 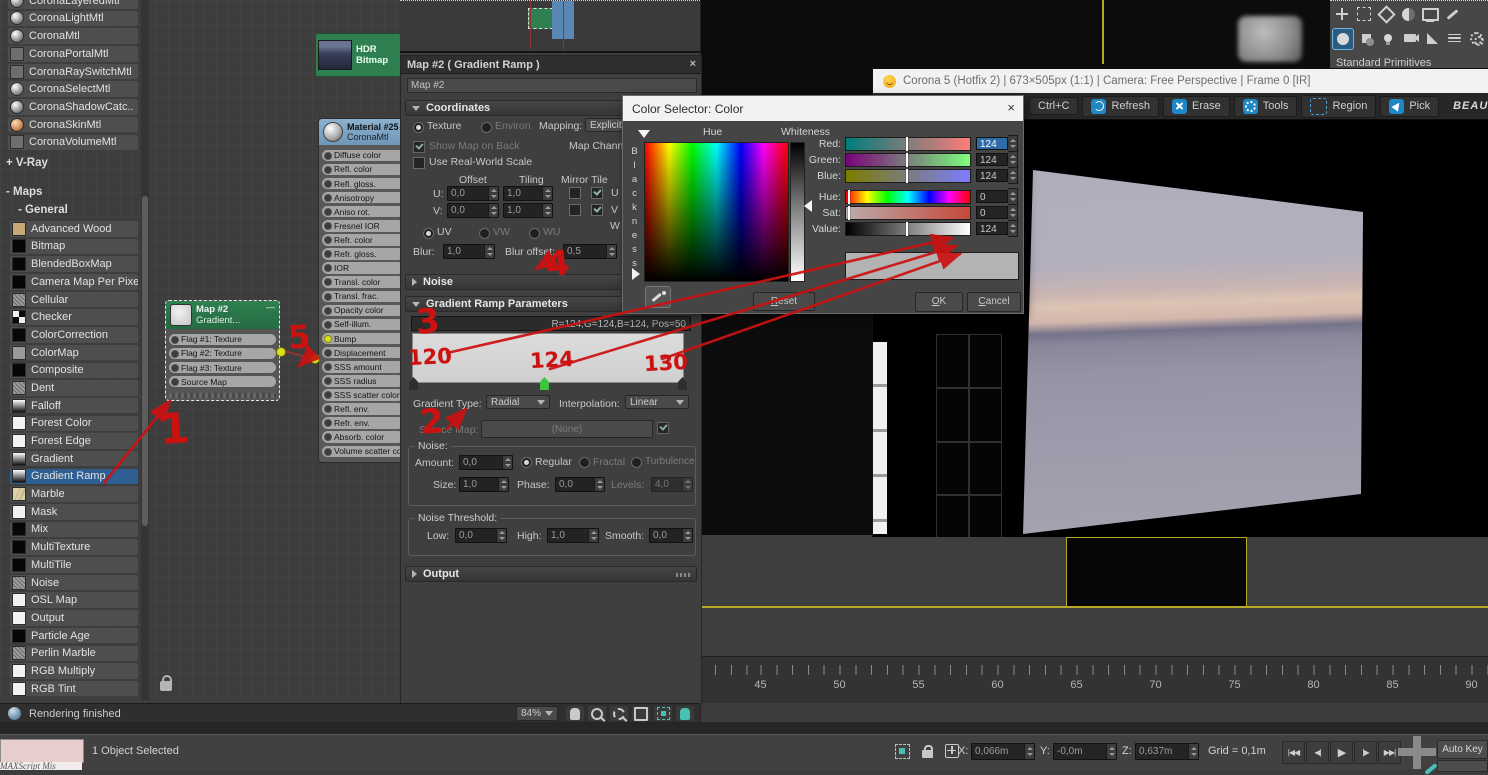 What do you see at coordinates (270, 307) in the screenshot?
I see `node-collapse-button: —` at bounding box center [270, 307].